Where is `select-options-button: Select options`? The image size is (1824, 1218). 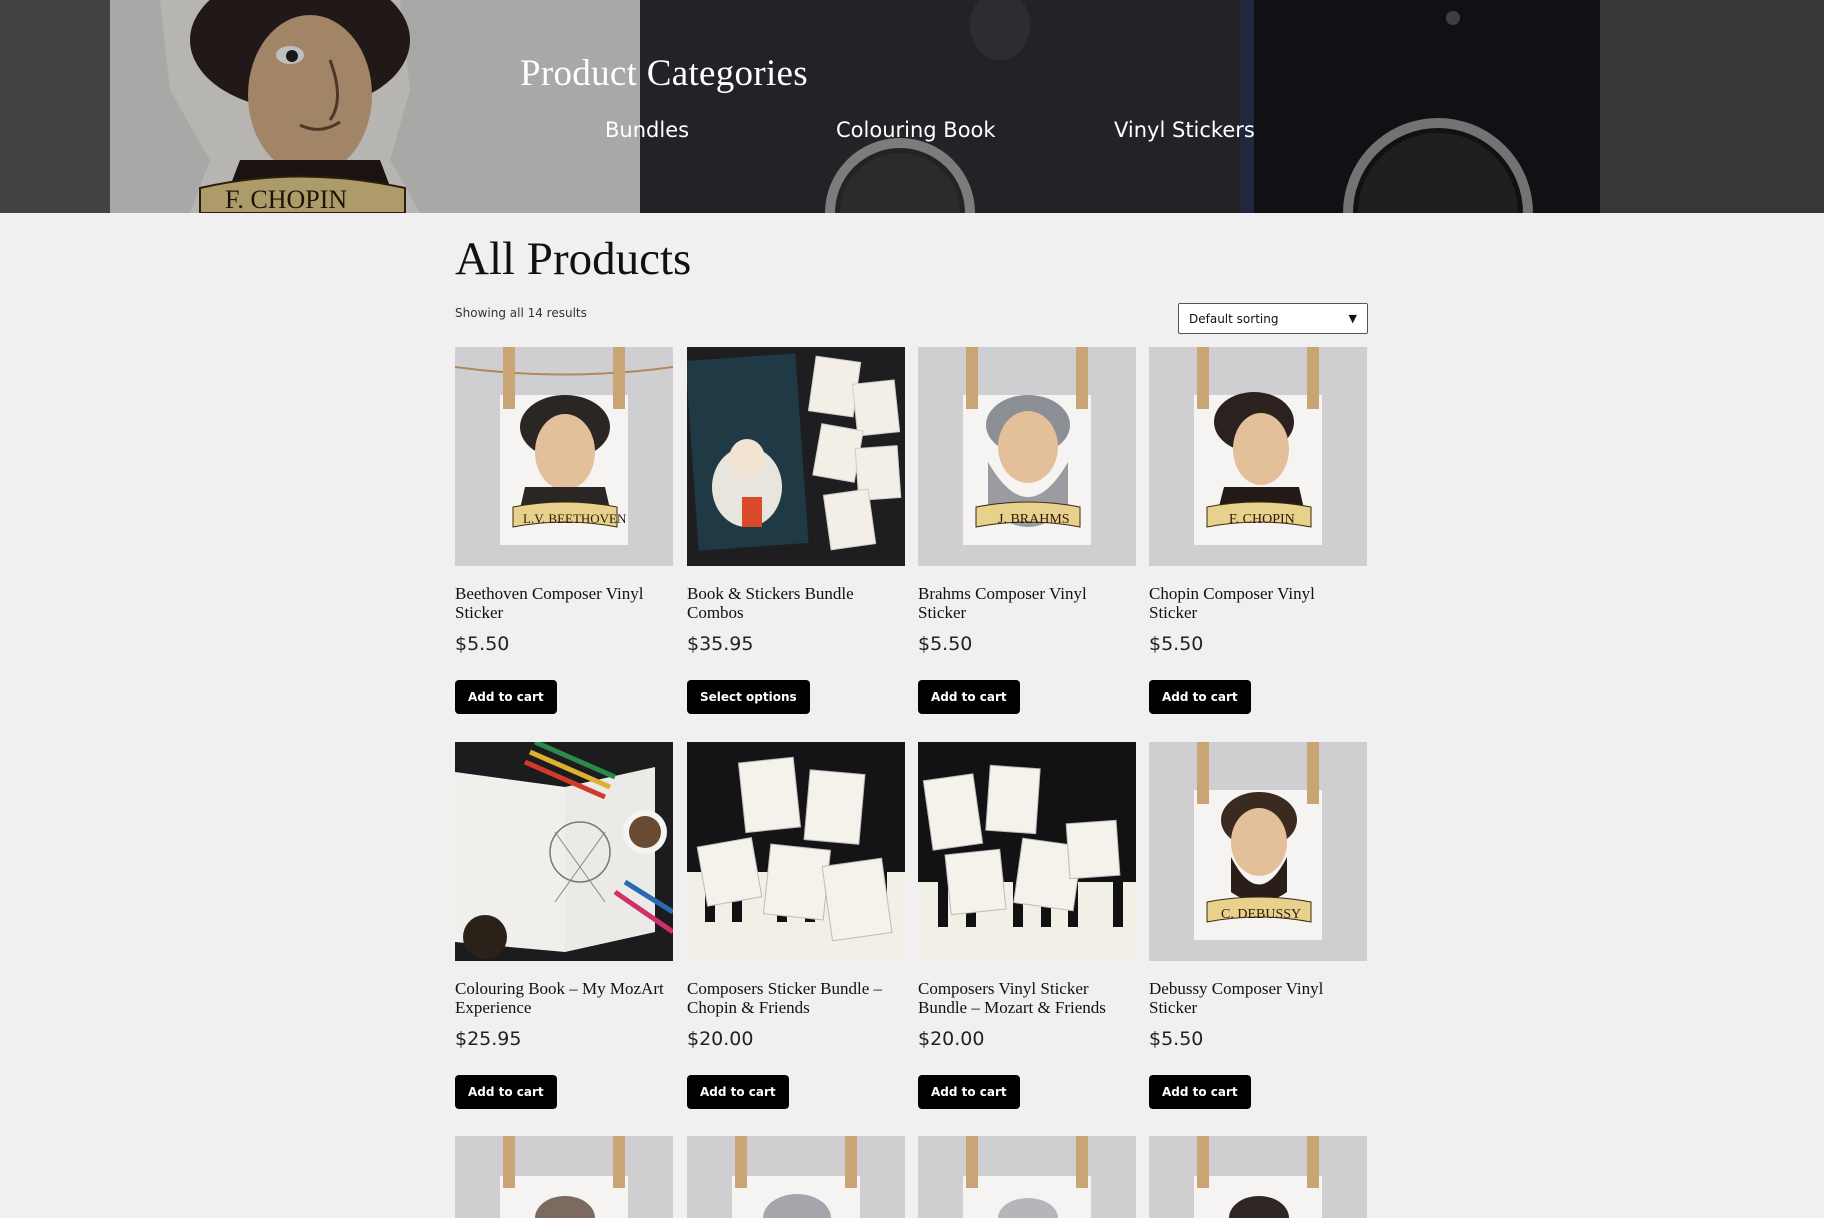
select-options-button: Select options is located at coordinates (748, 697).